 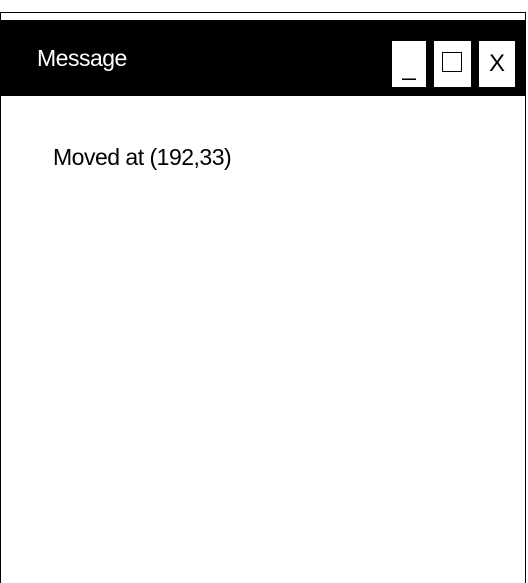 I want to click on close-icon: X, so click(x=496, y=63).